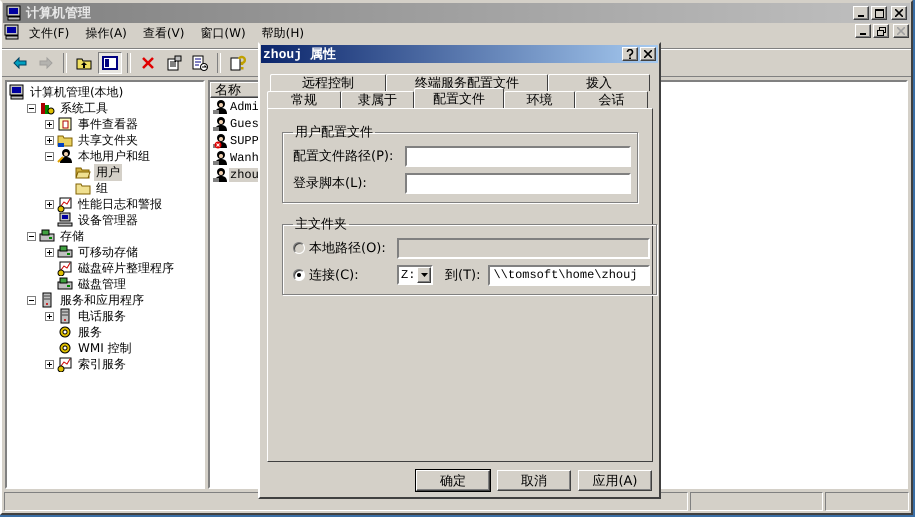  What do you see at coordinates (343, 156) in the screenshot?
I see `field-label: 配置文件路径(P):` at bounding box center [343, 156].